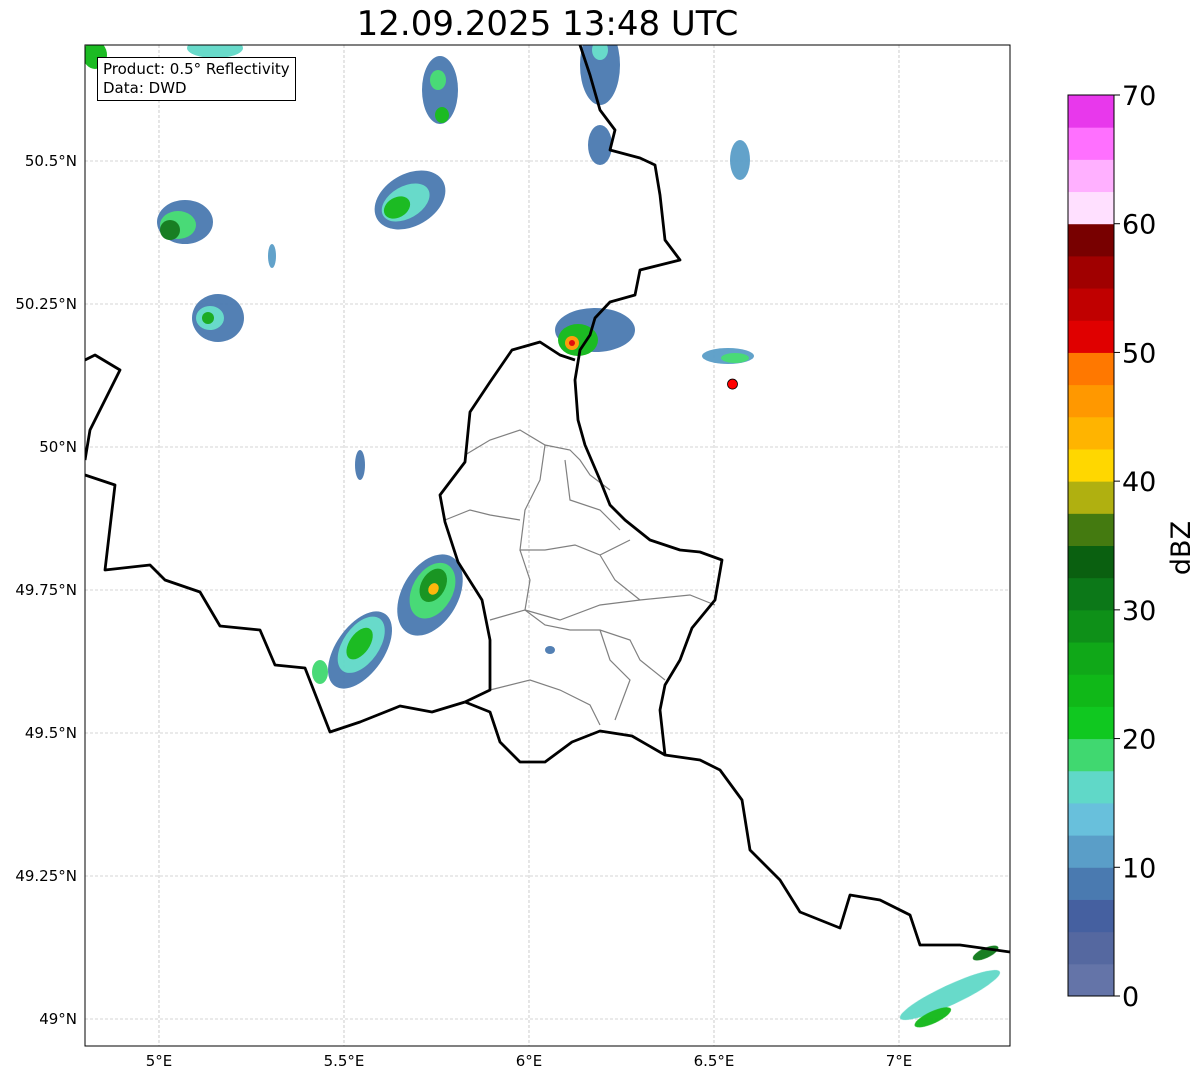  Describe the element at coordinates (58, 1019) in the screenshot. I see `lat-tick-label: 49°N` at that location.